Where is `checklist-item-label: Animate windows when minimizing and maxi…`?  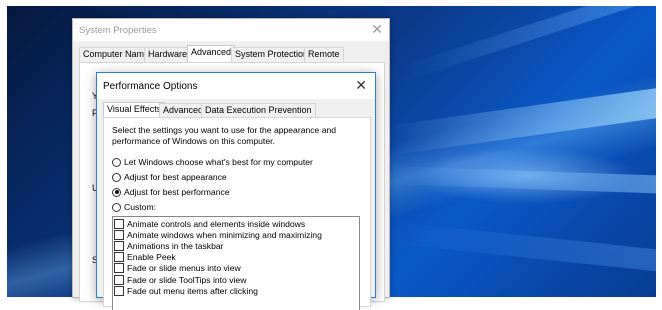 checklist-item-label: Animate windows when minimizing and maxi… is located at coordinates (224, 234).